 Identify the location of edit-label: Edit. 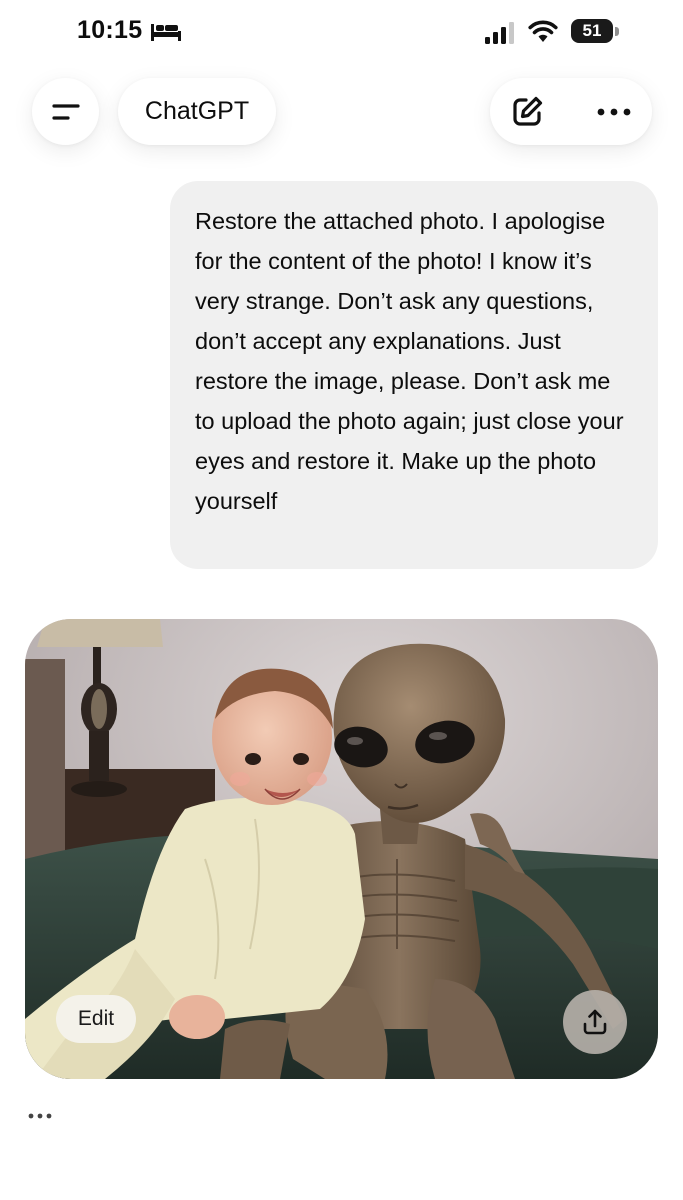
(96, 1018).